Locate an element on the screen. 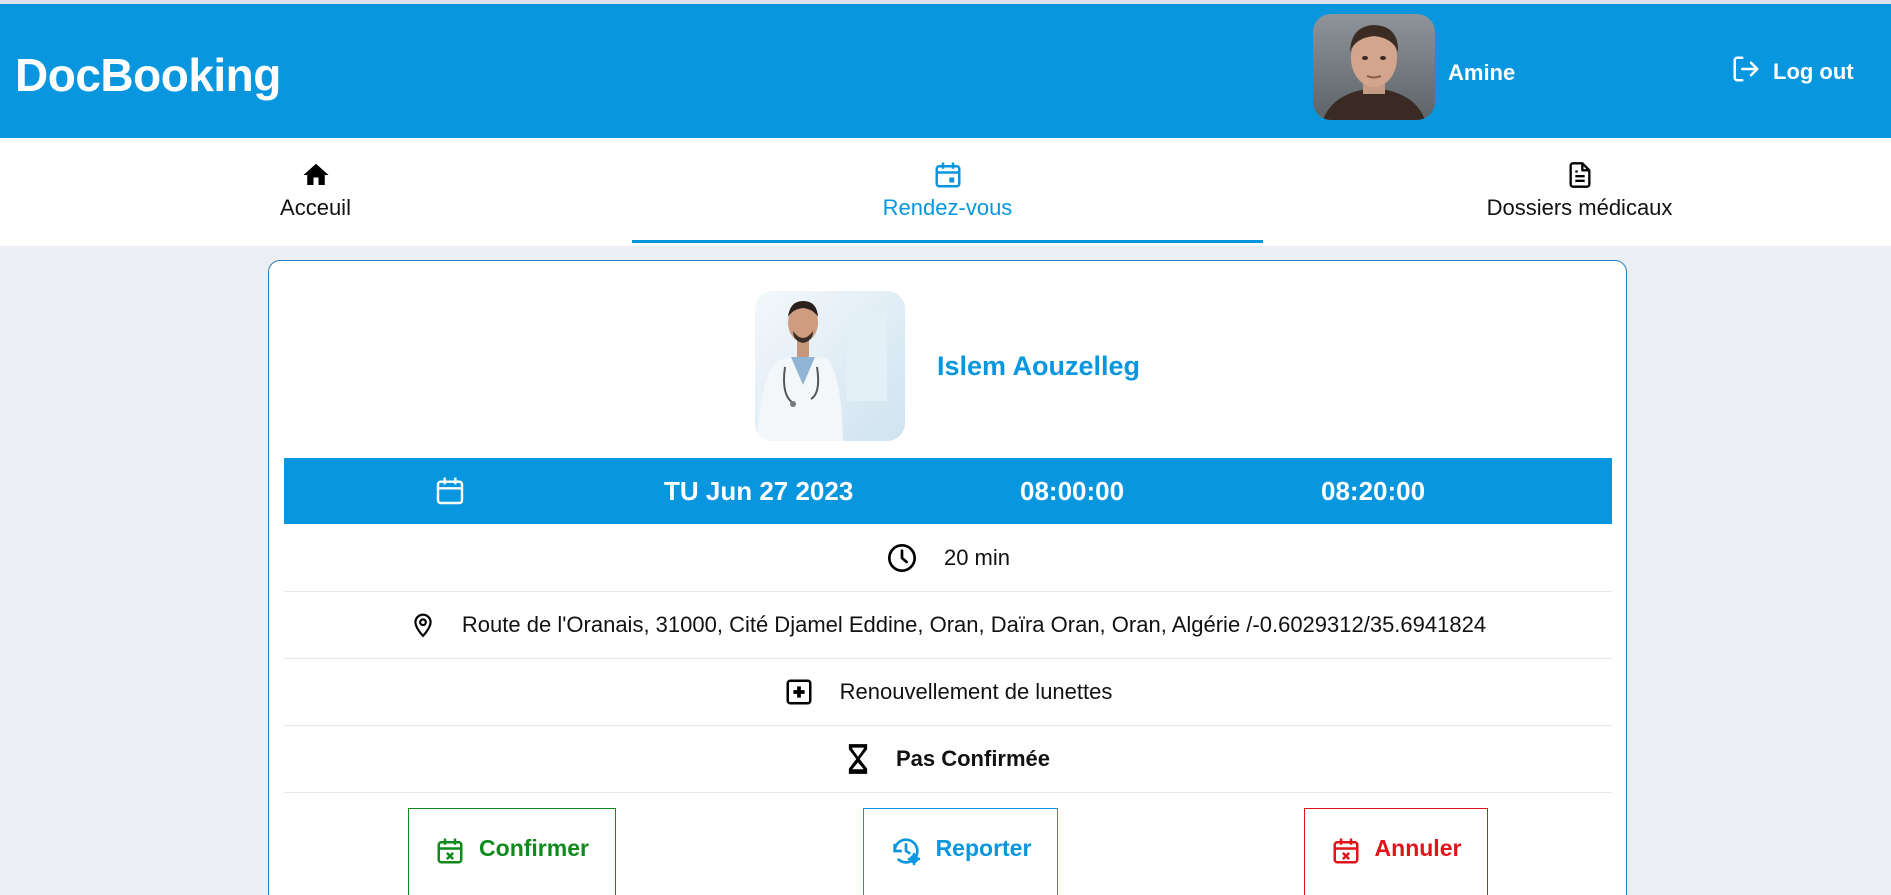  logout-button: Log out is located at coordinates (1792, 72).